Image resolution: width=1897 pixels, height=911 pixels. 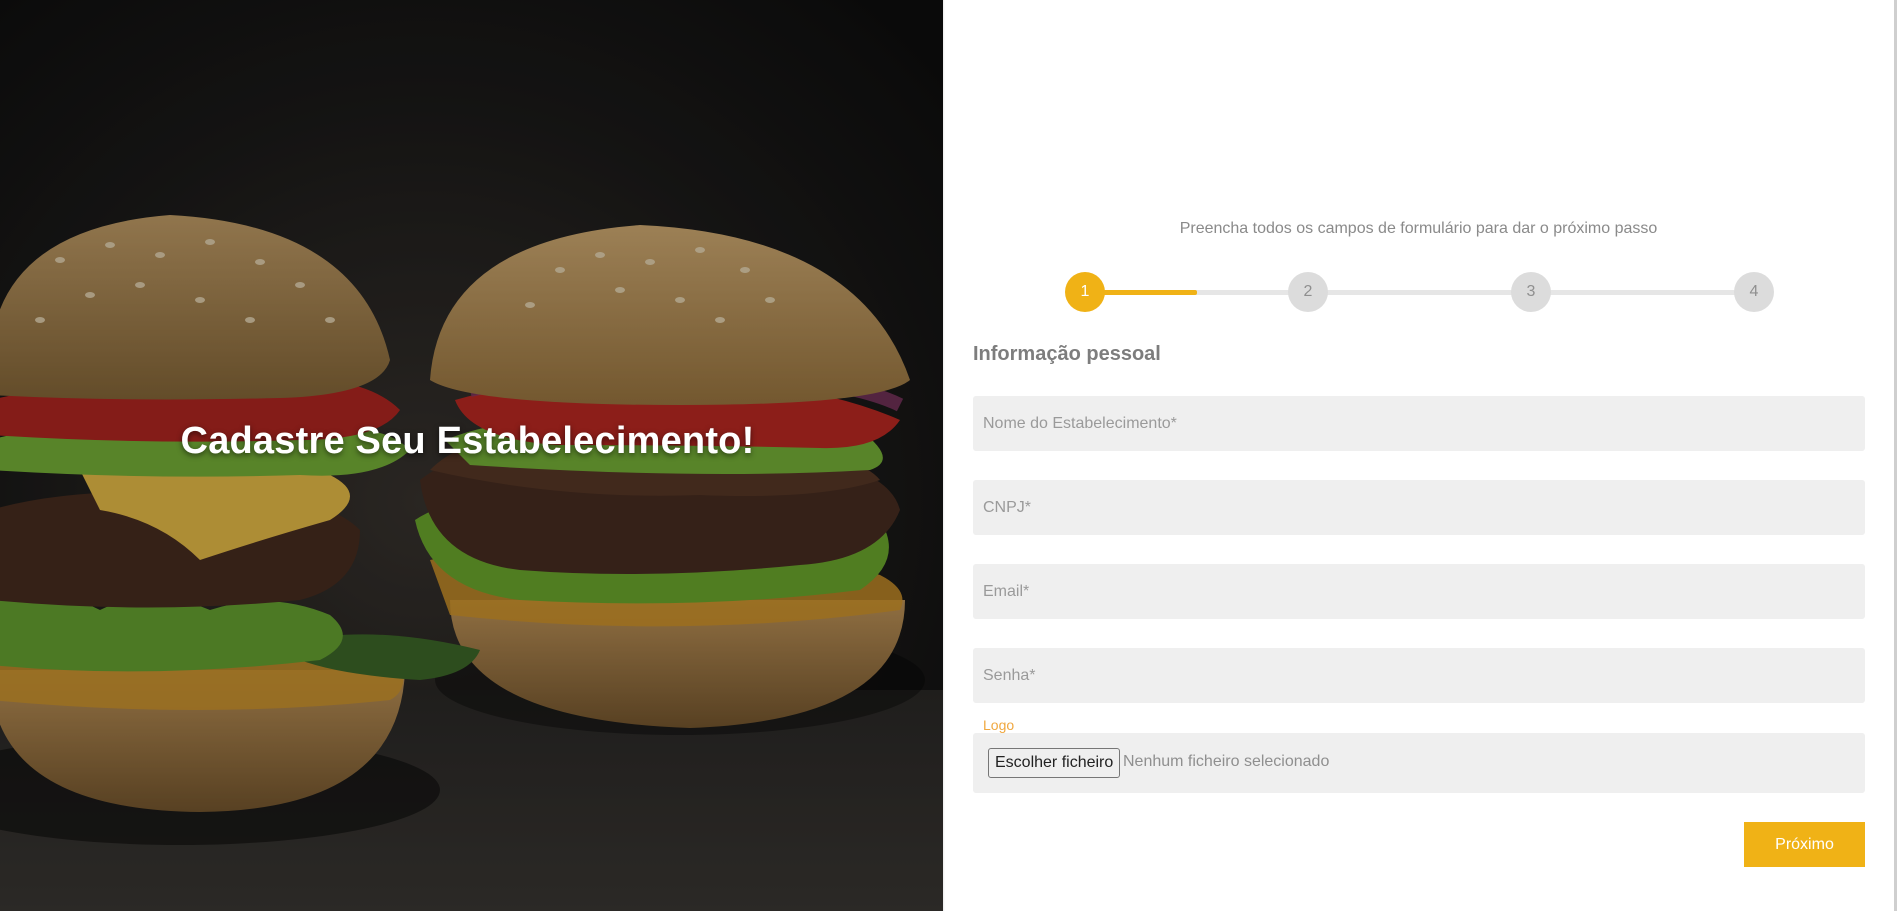 What do you see at coordinates (999, 725) in the screenshot?
I see `logo-label: Logo` at bounding box center [999, 725].